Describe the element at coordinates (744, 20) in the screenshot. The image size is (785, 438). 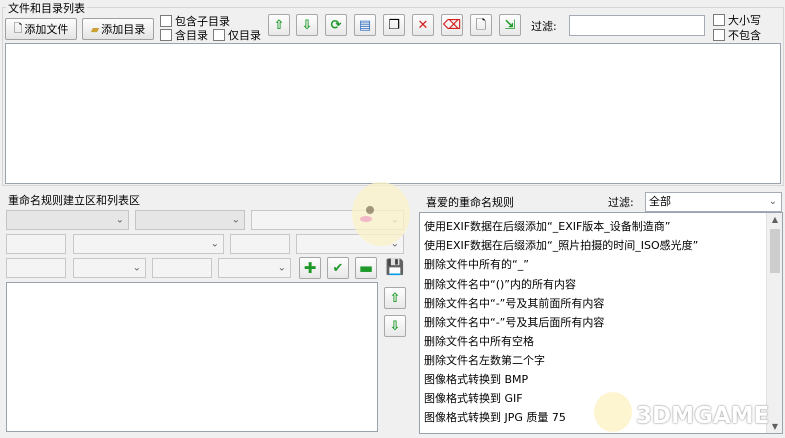
I see `case-sensitive-label: 大小写` at that location.